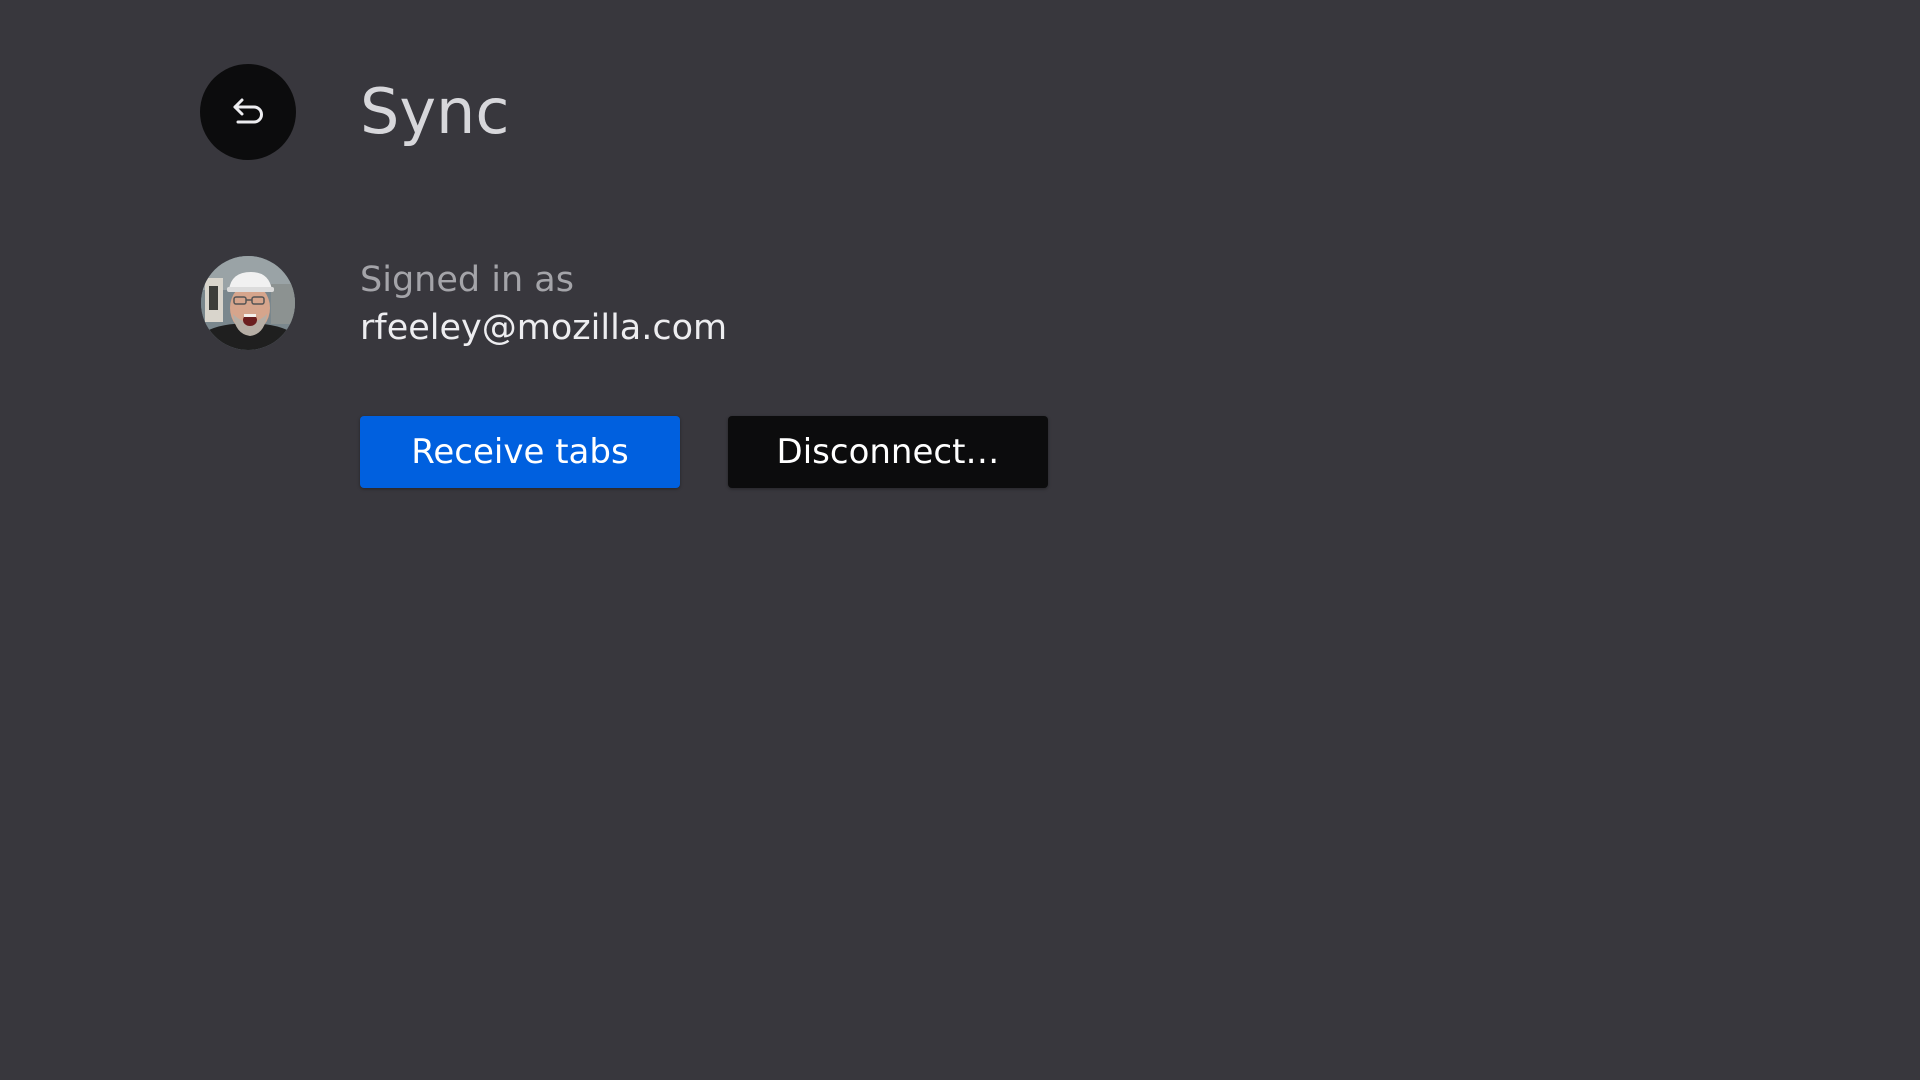  I want to click on signed-in-label: Signed in as, so click(467, 280).